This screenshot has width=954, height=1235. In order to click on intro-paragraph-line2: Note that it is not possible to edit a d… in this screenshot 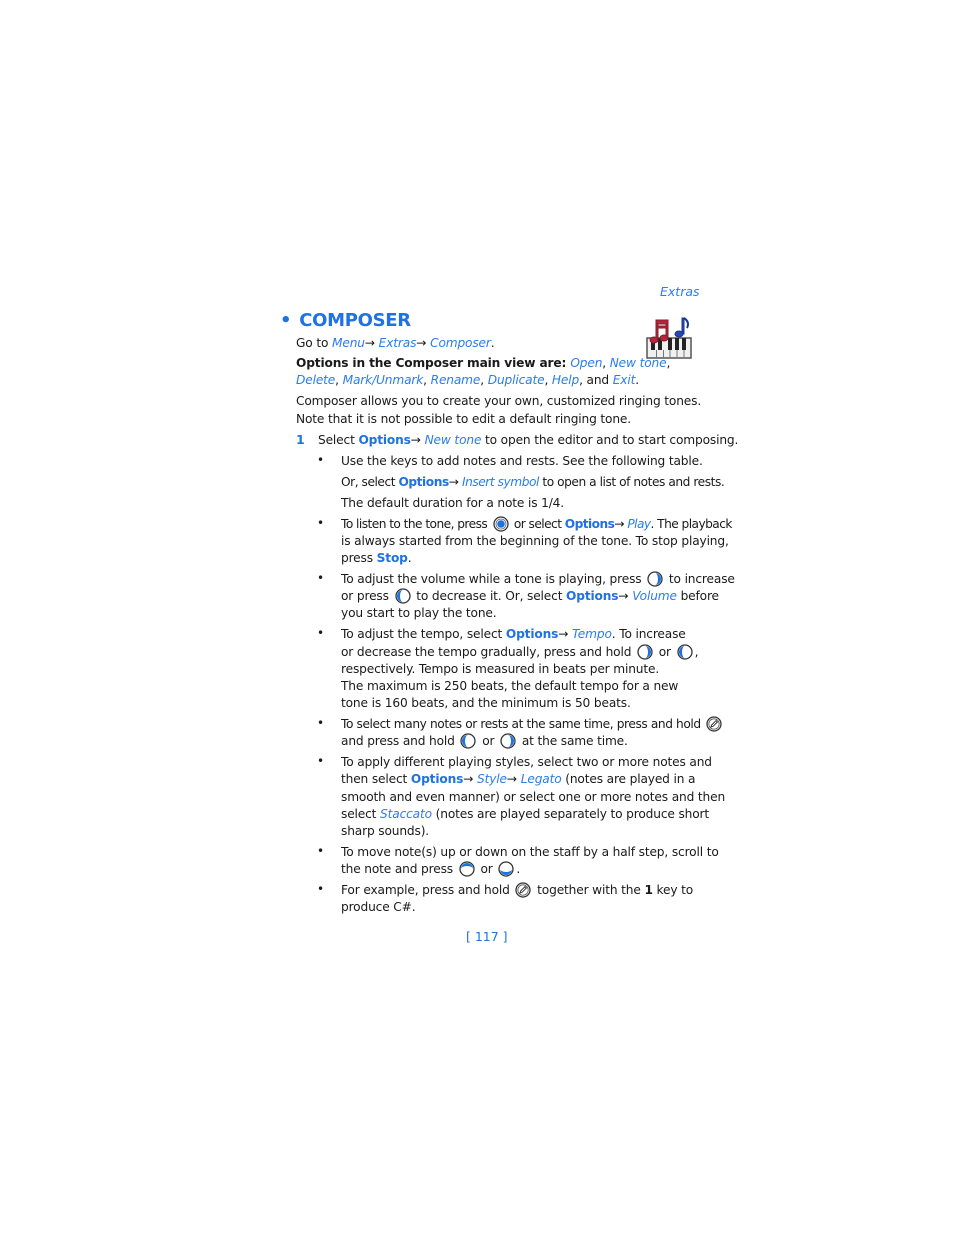, I will do `click(463, 419)`.